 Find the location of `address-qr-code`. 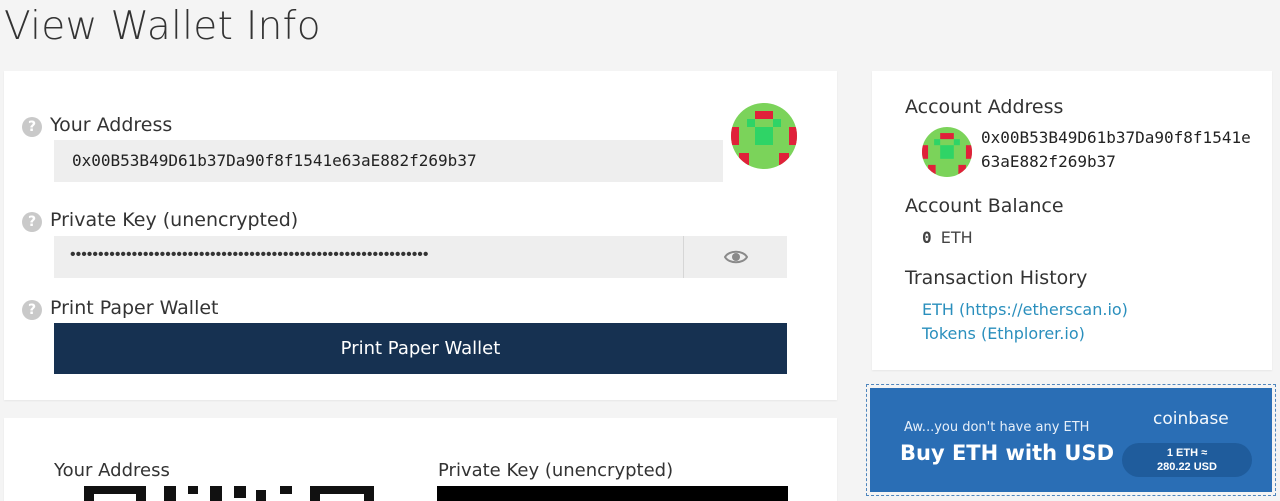

address-qr-code is located at coordinates (229, 493).